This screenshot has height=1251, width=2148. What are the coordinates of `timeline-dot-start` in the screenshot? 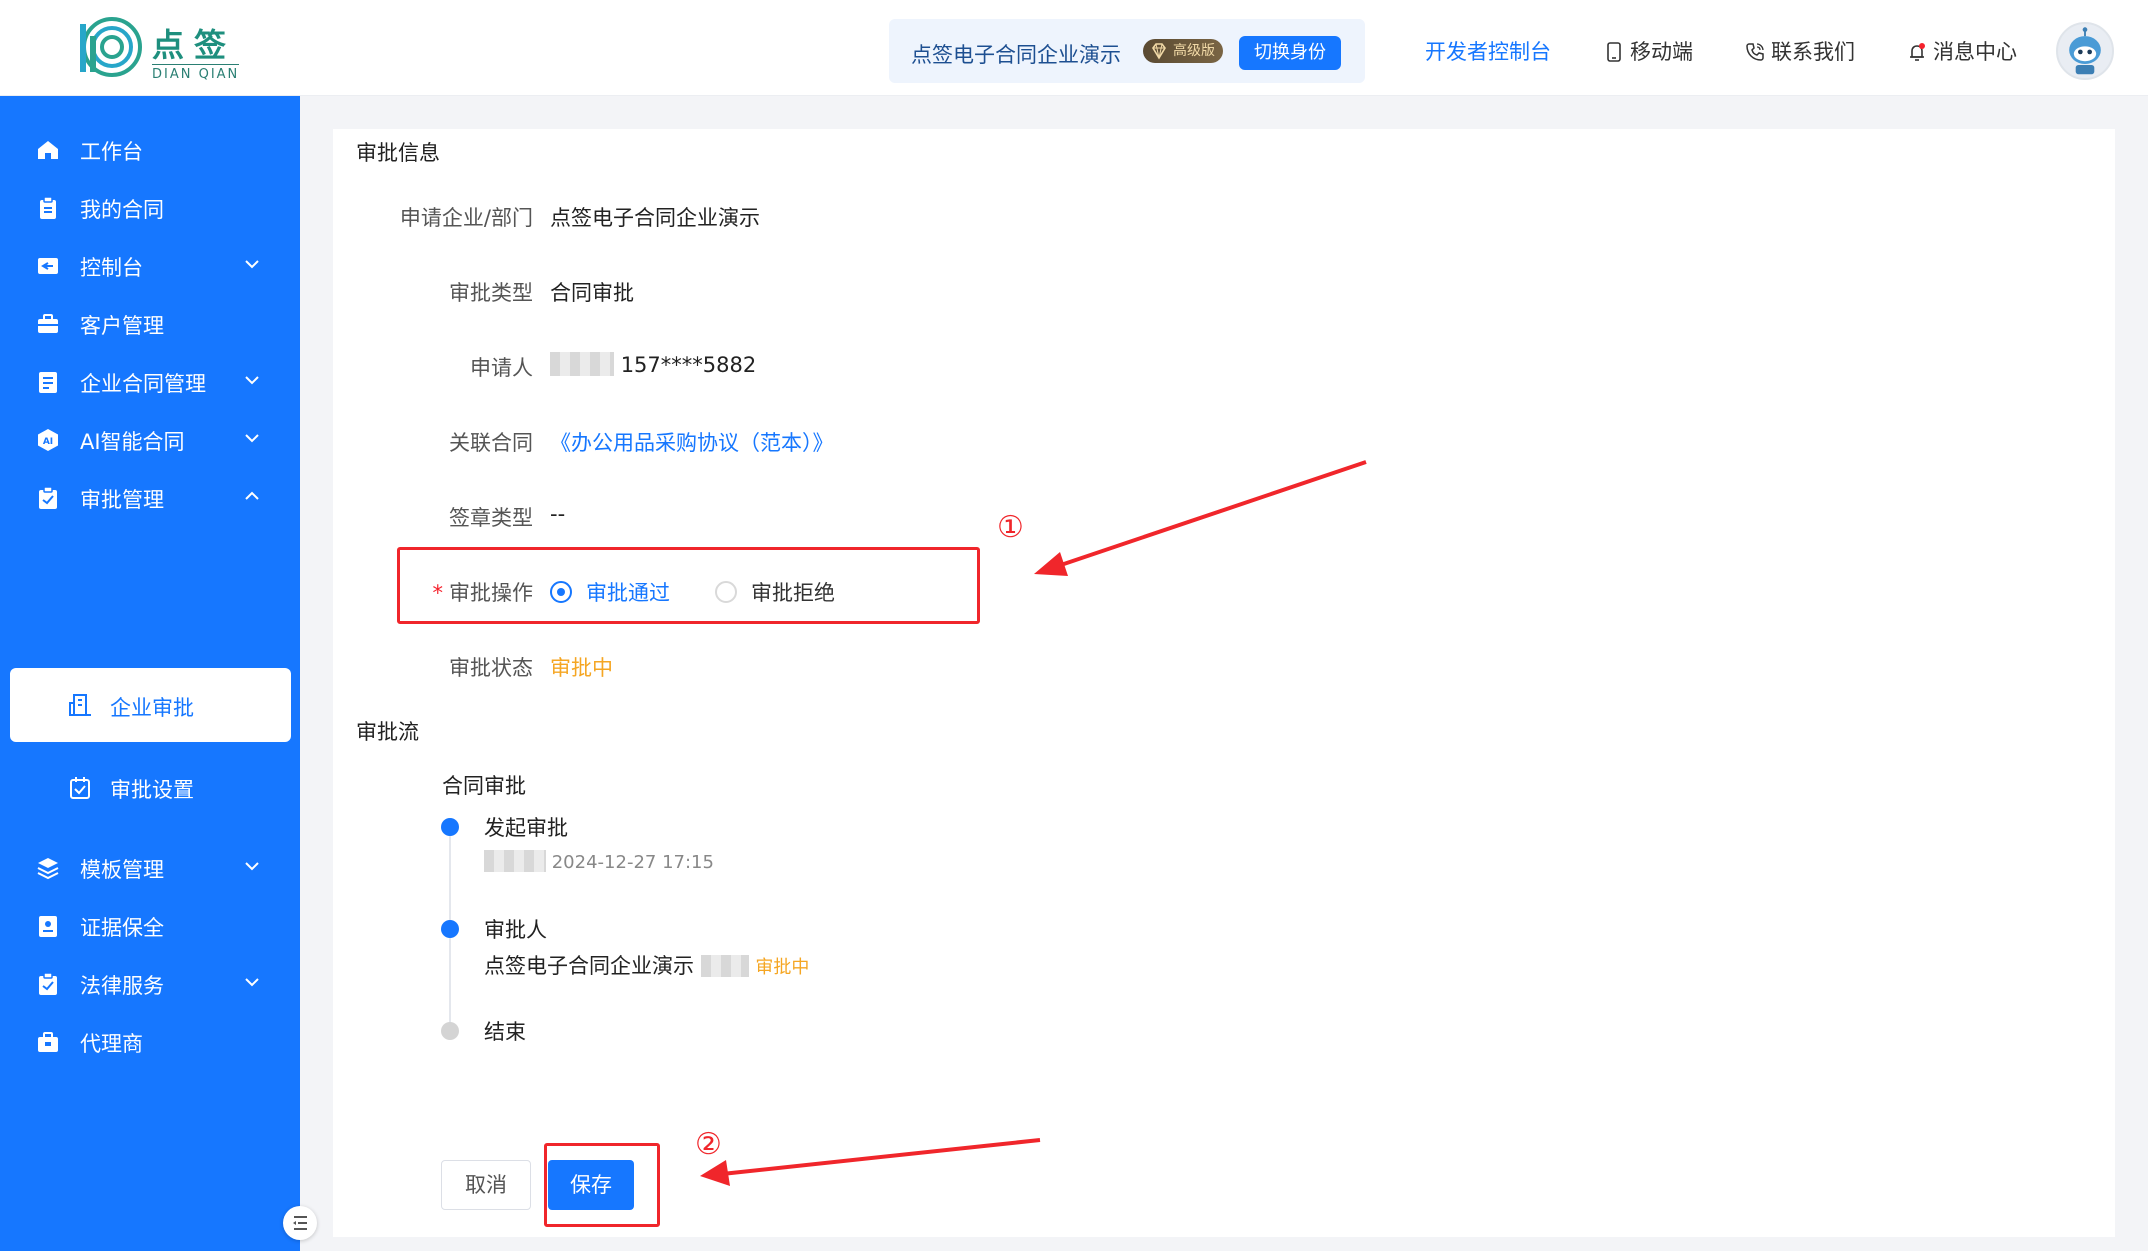 It's located at (450, 827).